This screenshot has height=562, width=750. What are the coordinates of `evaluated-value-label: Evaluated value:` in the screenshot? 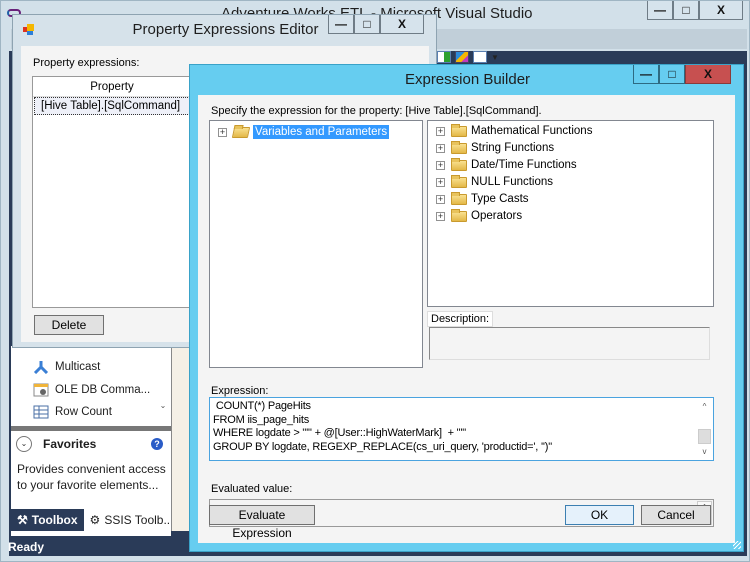 It's located at (252, 489).